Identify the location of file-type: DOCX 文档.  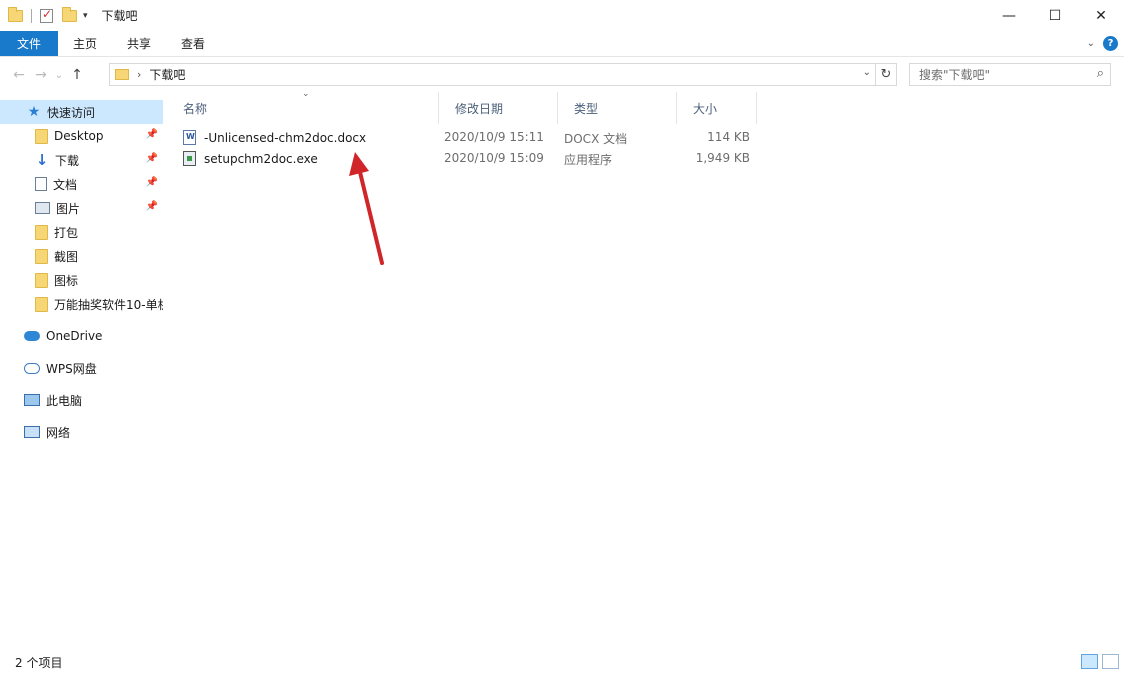
(596, 139).